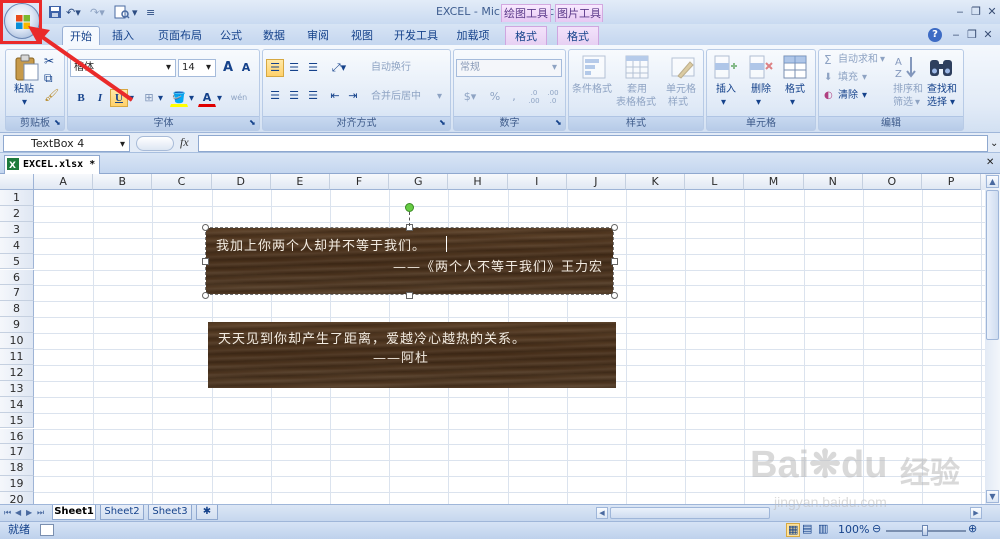  I want to click on find-select-label: 查找和, so click(942, 90).